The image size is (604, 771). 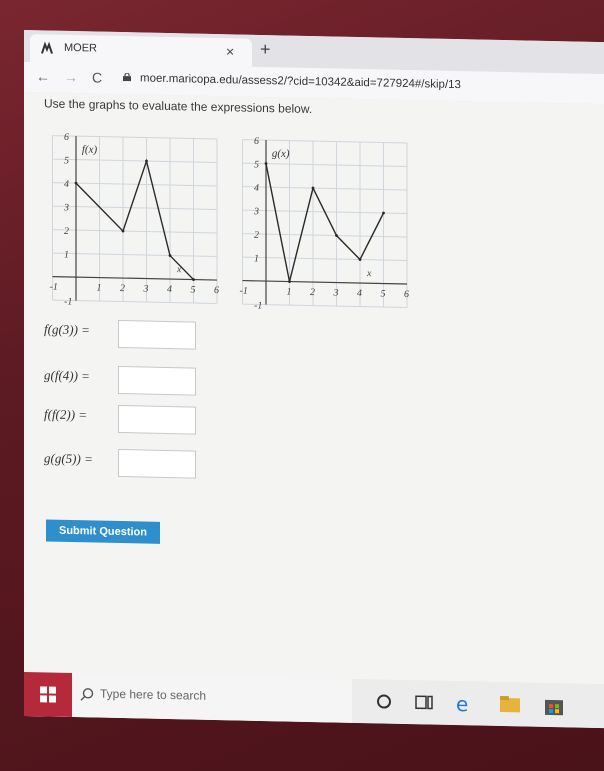 I want to click on start-button, so click(x=48, y=695).